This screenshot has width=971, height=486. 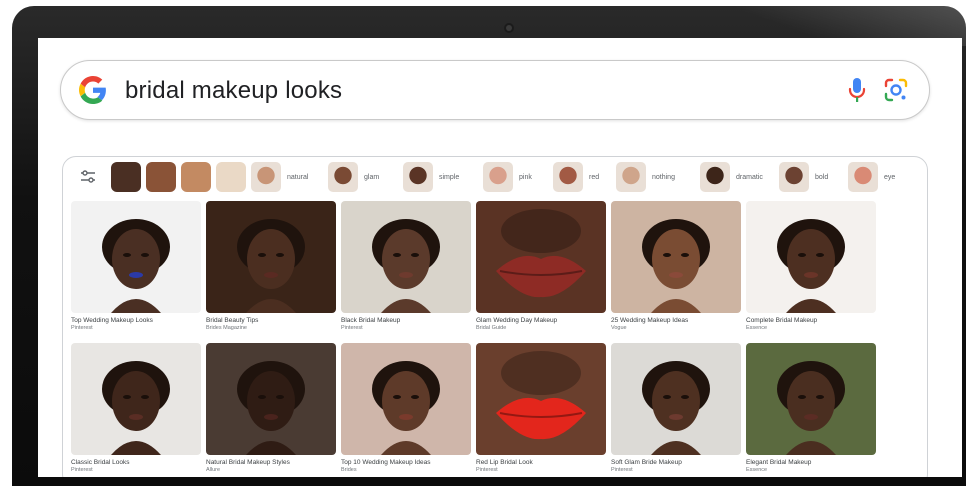 I want to click on filter-chip: glam, so click(x=353, y=177).